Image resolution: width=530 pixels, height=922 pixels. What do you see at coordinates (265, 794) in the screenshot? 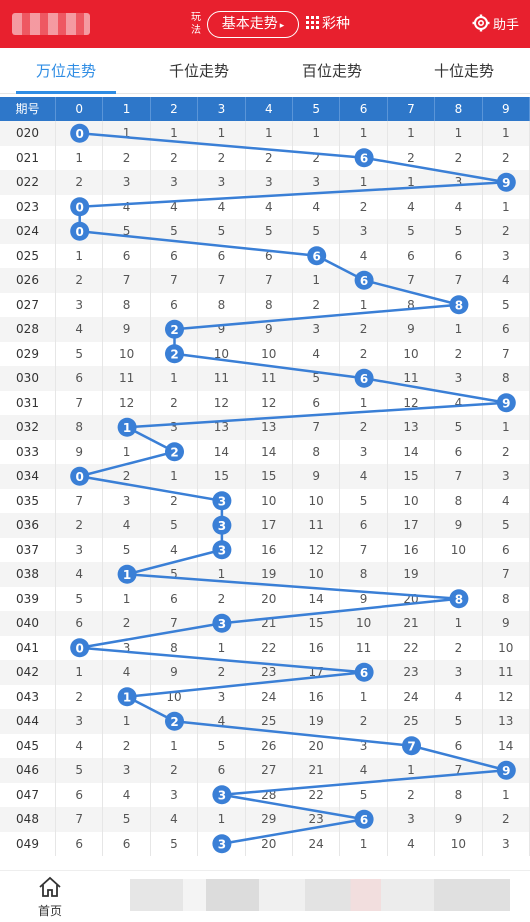
I see `table-row: 047 6 4 3 28 22 5 2 8 1` at bounding box center [265, 794].